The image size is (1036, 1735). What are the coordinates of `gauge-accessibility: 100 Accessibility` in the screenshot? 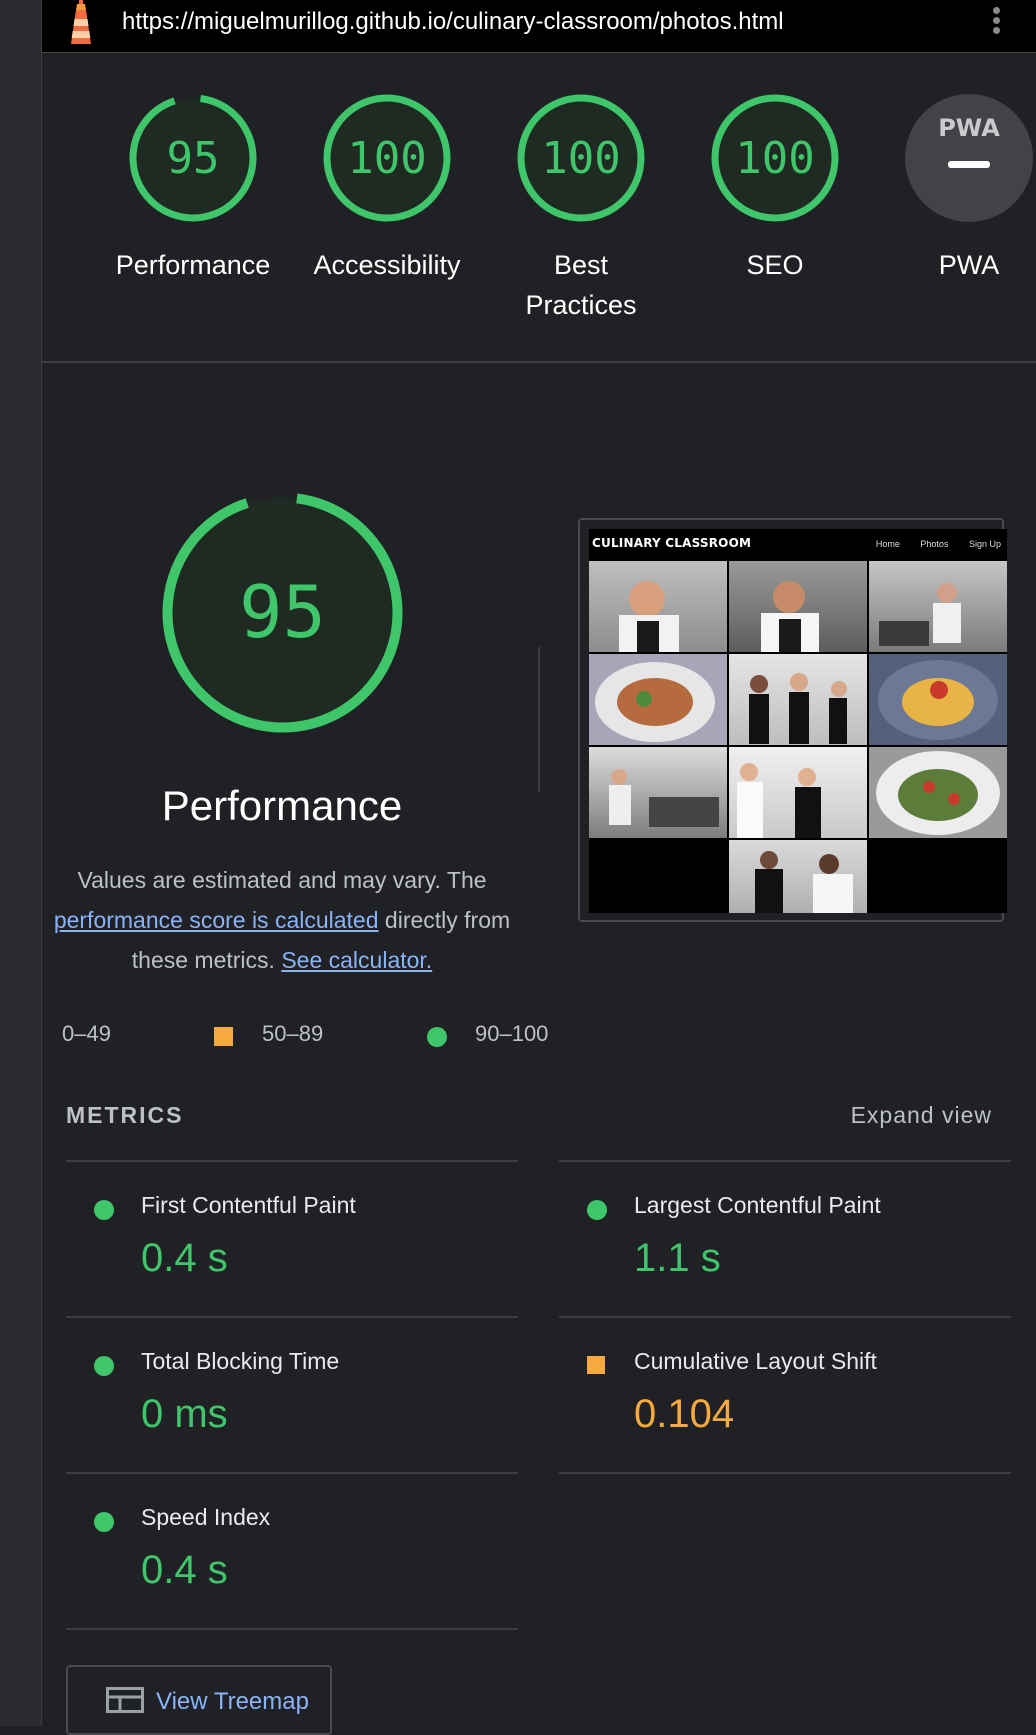 It's located at (387, 189).